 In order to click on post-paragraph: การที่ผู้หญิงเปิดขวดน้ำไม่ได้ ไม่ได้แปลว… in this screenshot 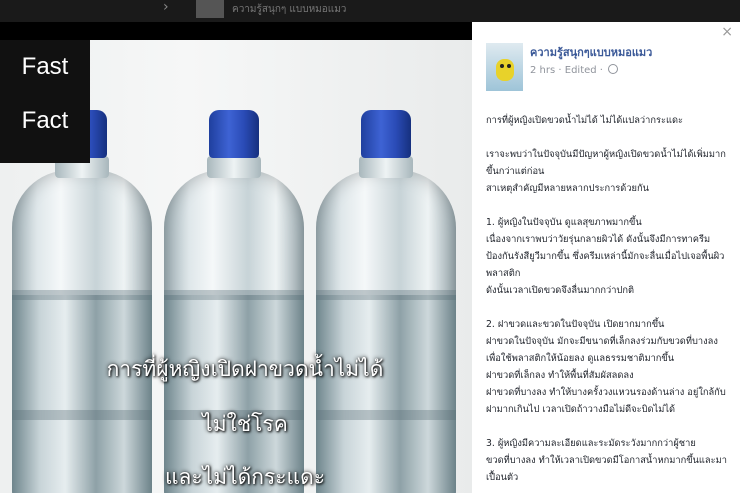, I will do `click(611, 120)`.